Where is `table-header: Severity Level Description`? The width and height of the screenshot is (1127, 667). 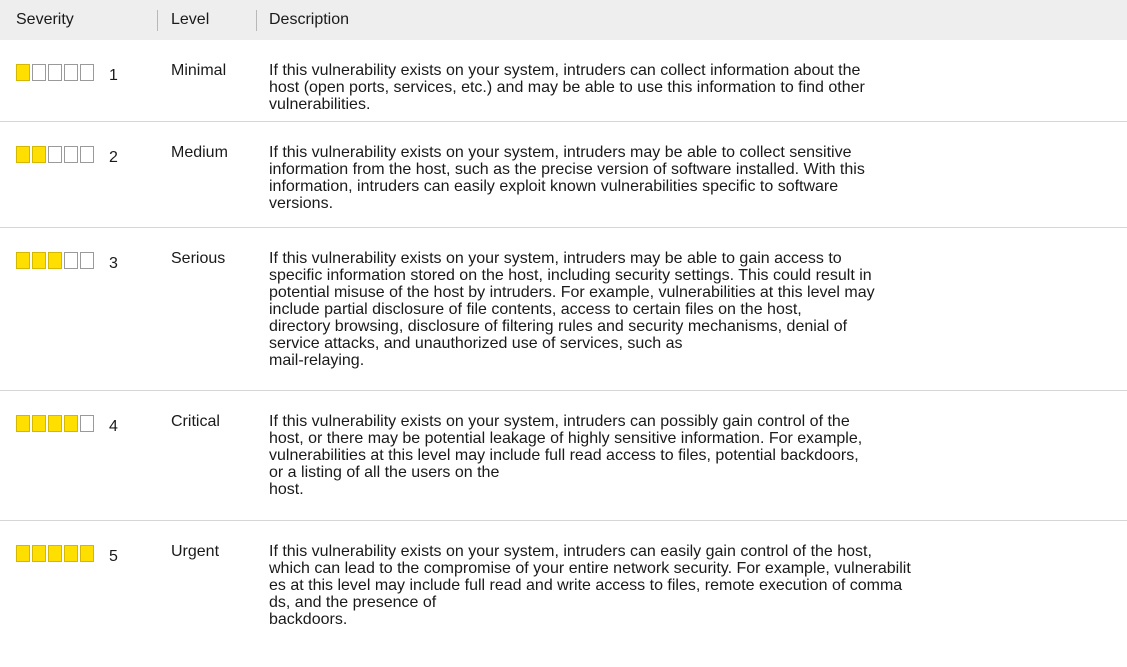
table-header: Severity Level Description is located at coordinates (563, 20).